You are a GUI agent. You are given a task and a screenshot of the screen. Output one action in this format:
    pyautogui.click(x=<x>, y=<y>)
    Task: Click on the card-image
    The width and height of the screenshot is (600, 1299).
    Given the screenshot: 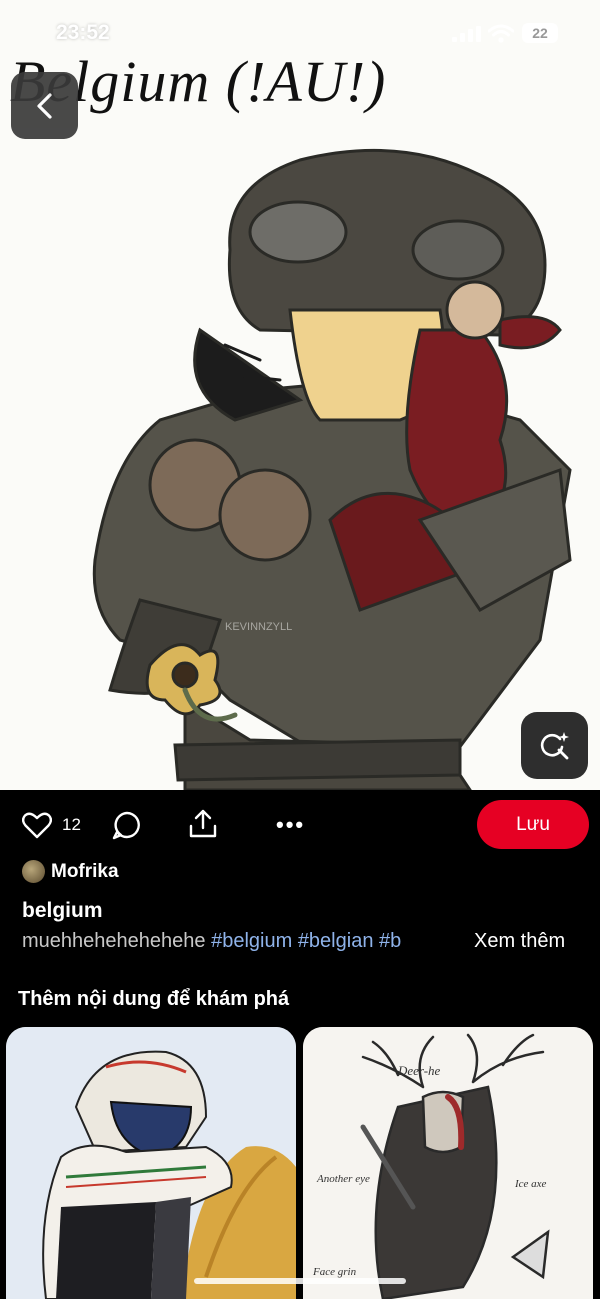 What is the action you would take?
    pyautogui.click(x=151, y=1163)
    